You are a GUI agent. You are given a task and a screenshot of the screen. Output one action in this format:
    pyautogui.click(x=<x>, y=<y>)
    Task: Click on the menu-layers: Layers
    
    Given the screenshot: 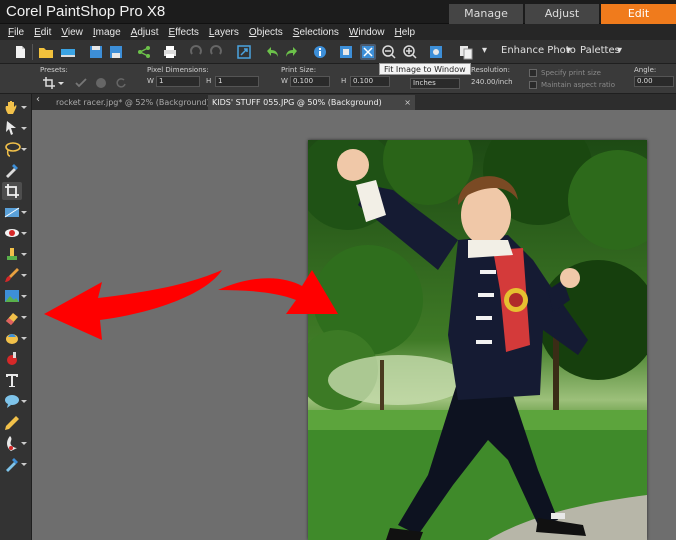 What is the action you would take?
    pyautogui.click(x=224, y=32)
    